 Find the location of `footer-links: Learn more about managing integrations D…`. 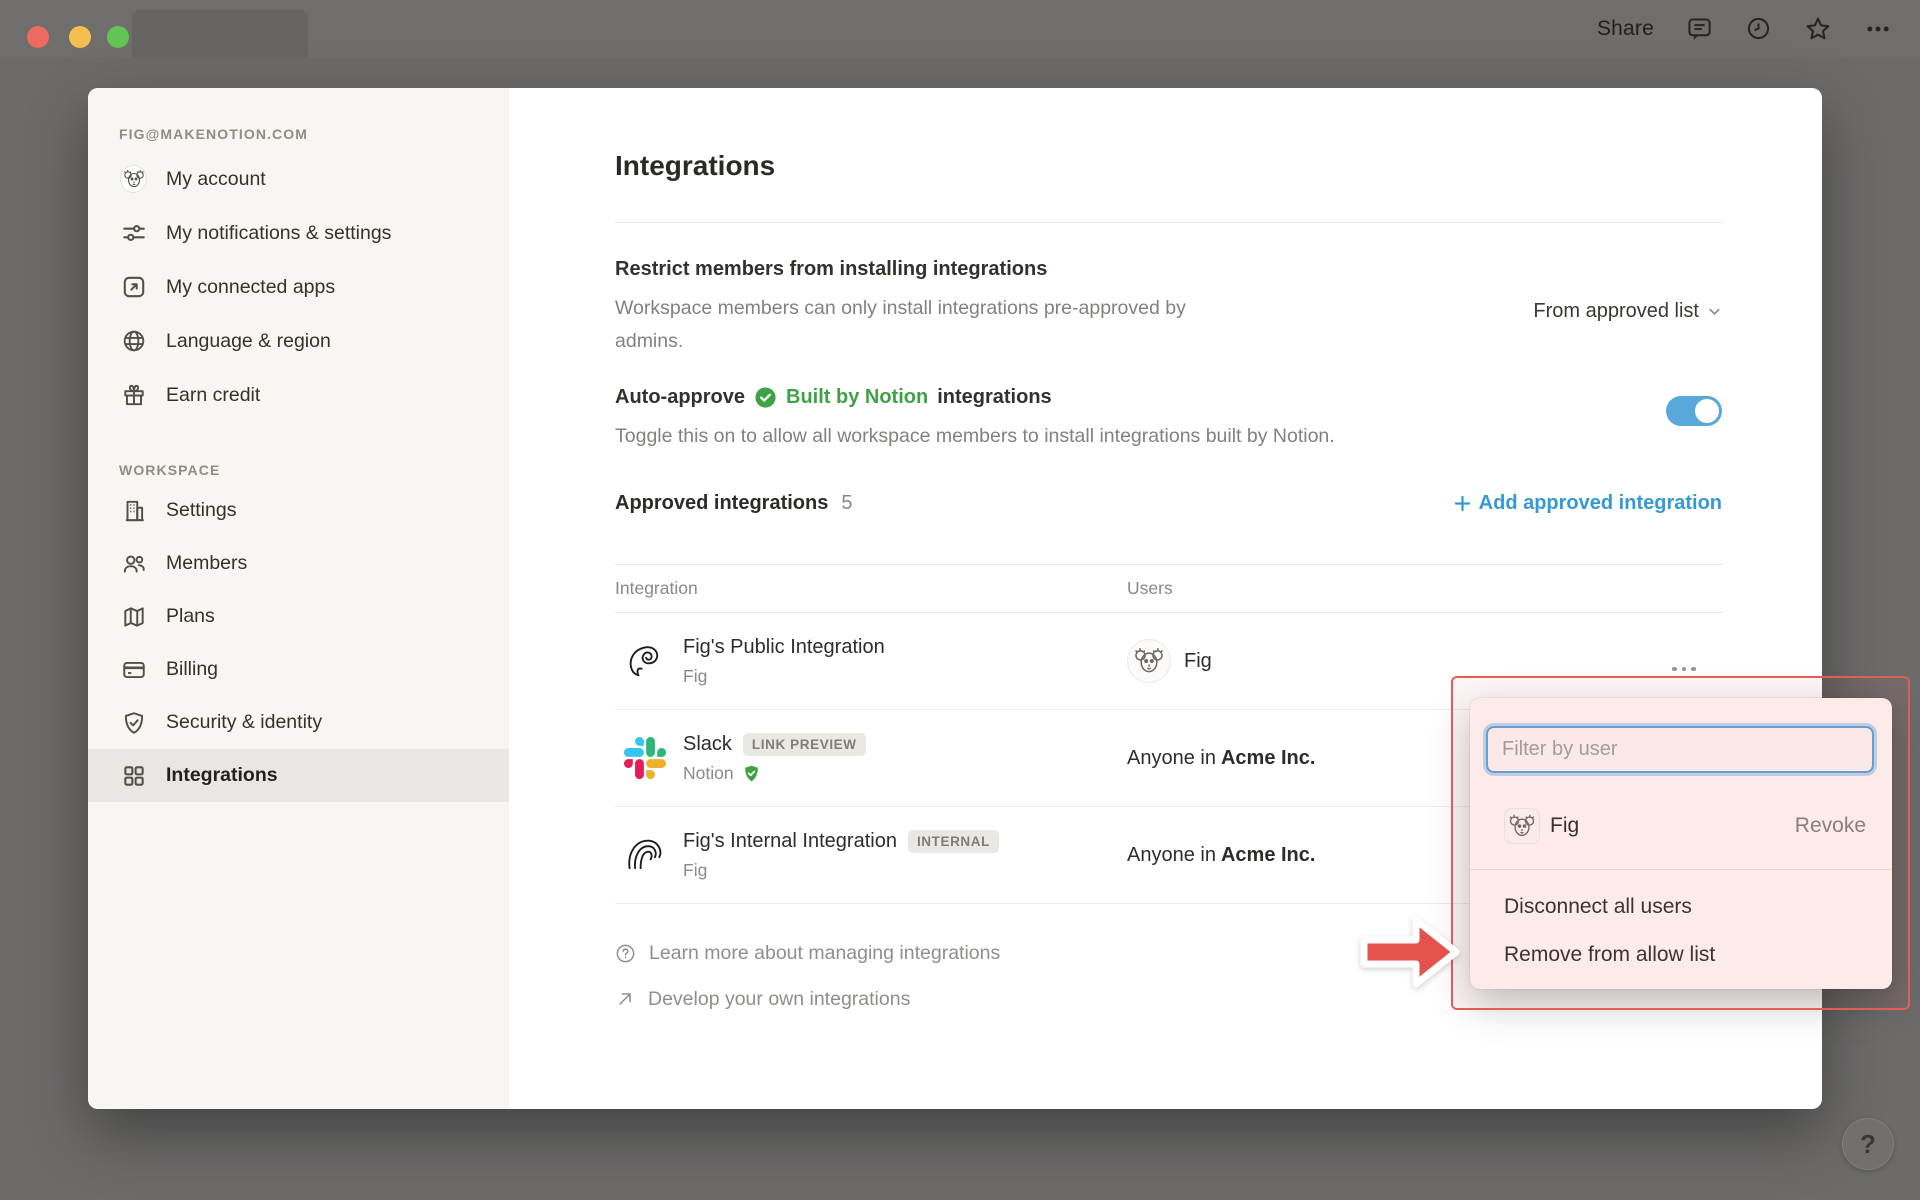

footer-links: Learn more about managing integrations D… is located at coordinates (807, 976).